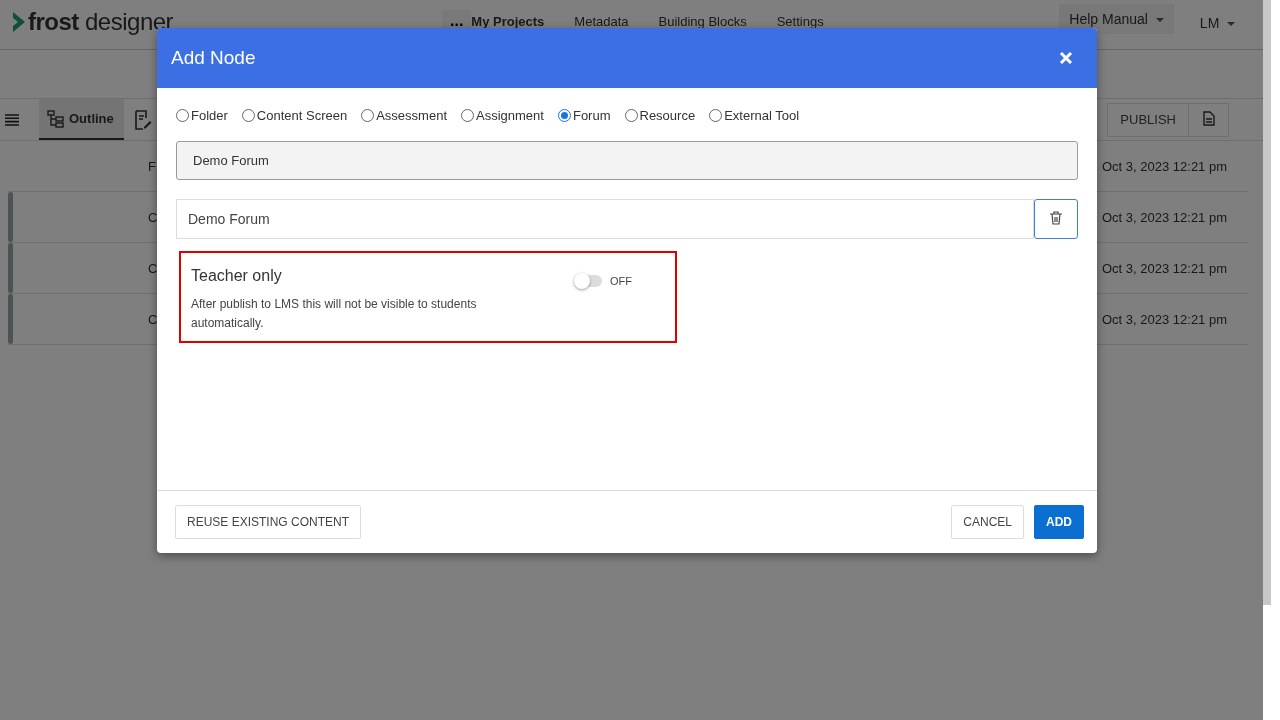  Describe the element at coordinates (404, 115) in the screenshot. I see `node-type-radio: Assessment` at that location.